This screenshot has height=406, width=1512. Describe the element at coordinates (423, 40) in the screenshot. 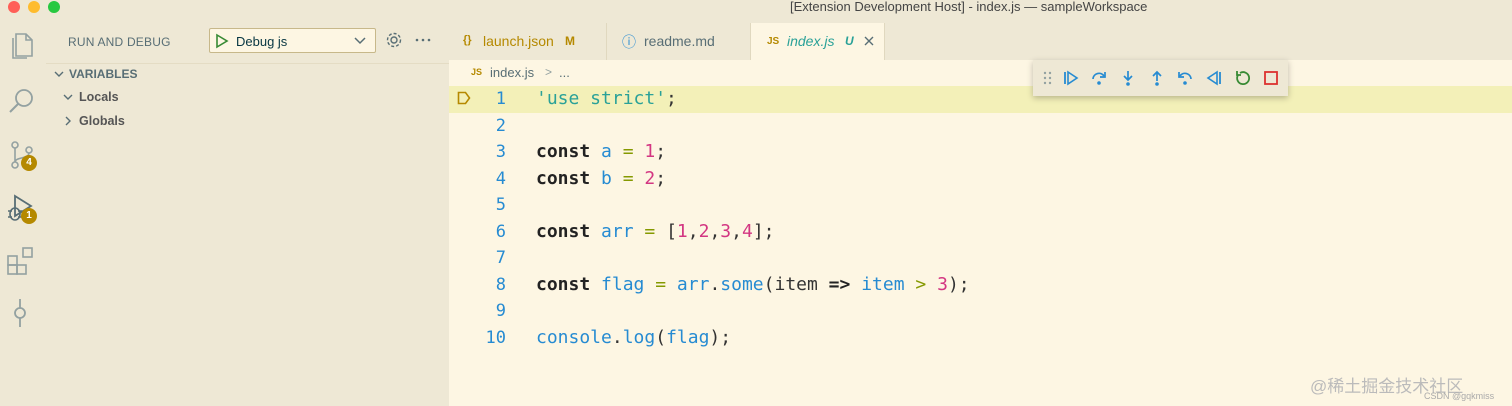

I see `more-actions-icon` at that location.